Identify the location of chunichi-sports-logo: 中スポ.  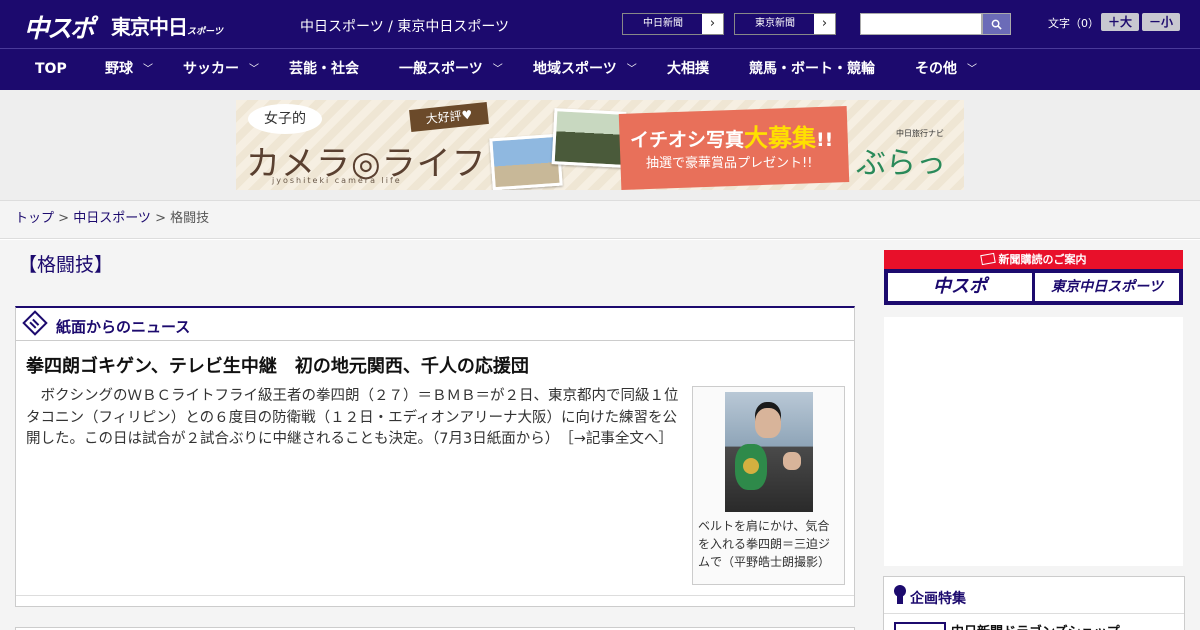
(59, 27).